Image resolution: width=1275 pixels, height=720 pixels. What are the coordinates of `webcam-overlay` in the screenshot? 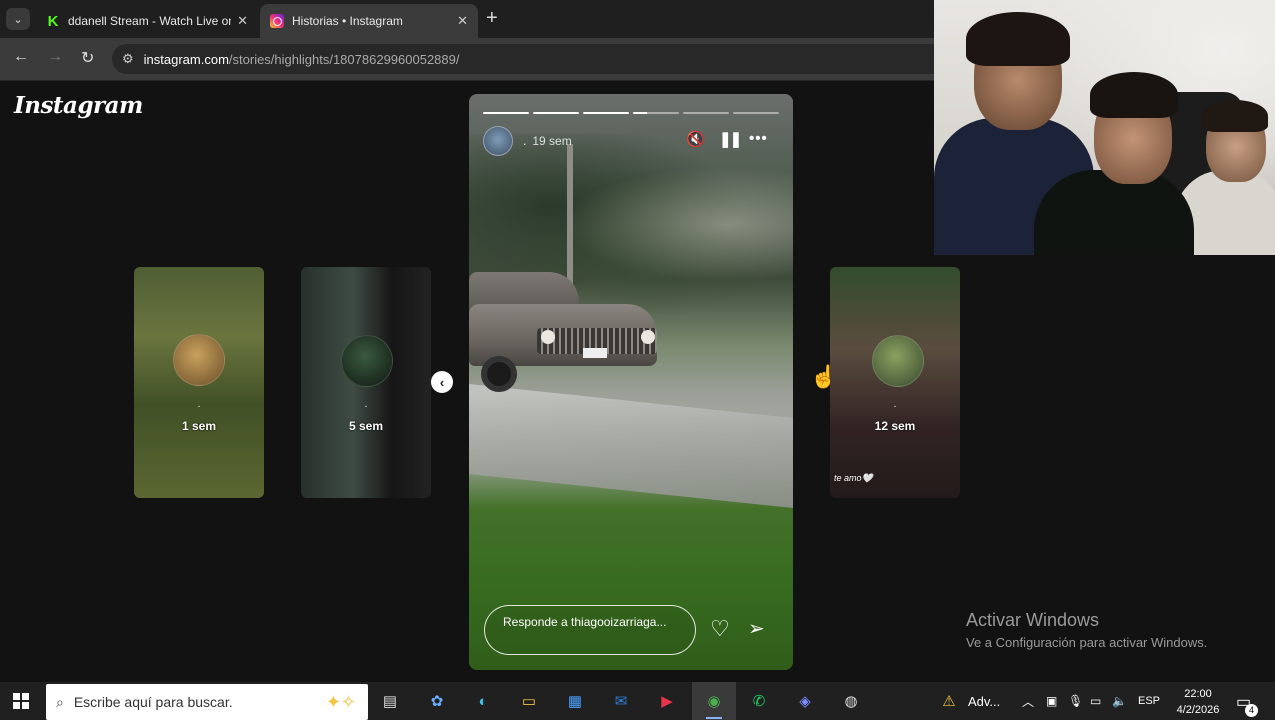 It's located at (1104, 127).